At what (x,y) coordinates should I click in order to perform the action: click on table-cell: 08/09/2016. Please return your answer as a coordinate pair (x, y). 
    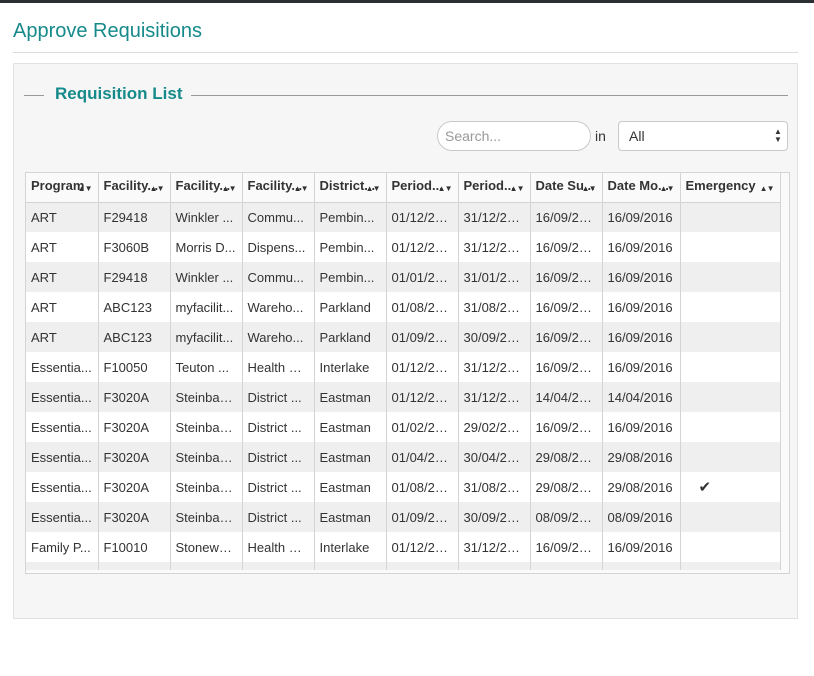
    Looking at the image, I should click on (641, 517).